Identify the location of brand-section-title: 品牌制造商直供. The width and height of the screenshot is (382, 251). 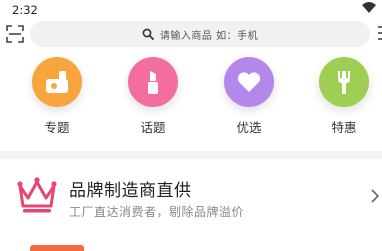
(130, 191).